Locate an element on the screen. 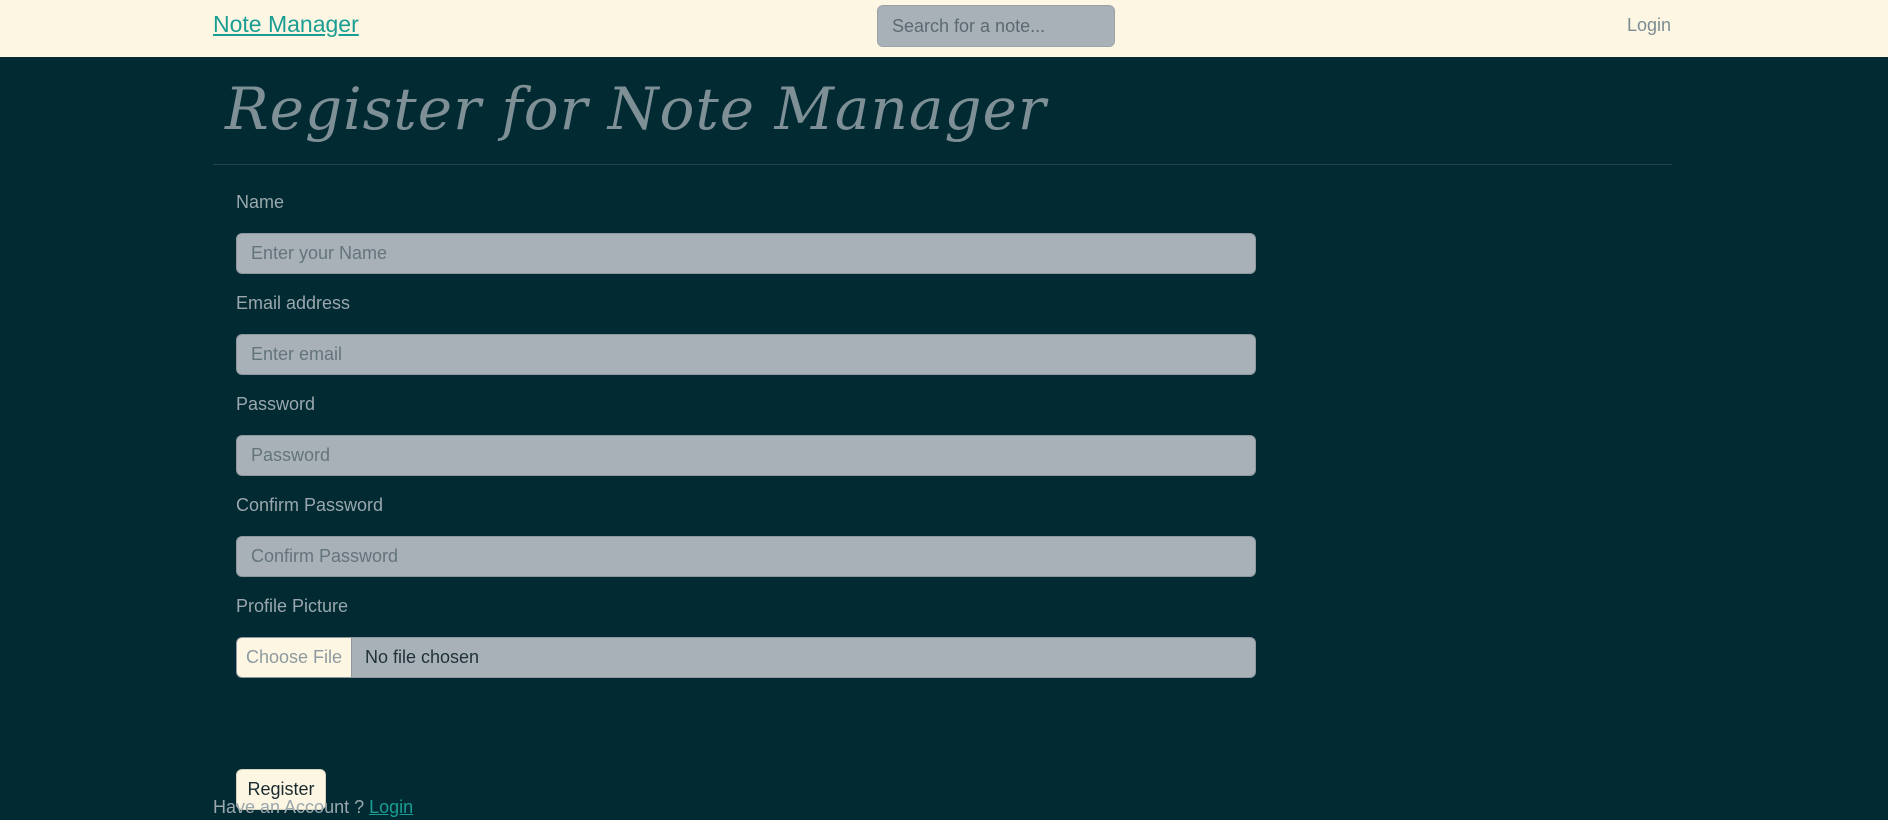  top-navbar: Note Manager Login is located at coordinates (944, 28).